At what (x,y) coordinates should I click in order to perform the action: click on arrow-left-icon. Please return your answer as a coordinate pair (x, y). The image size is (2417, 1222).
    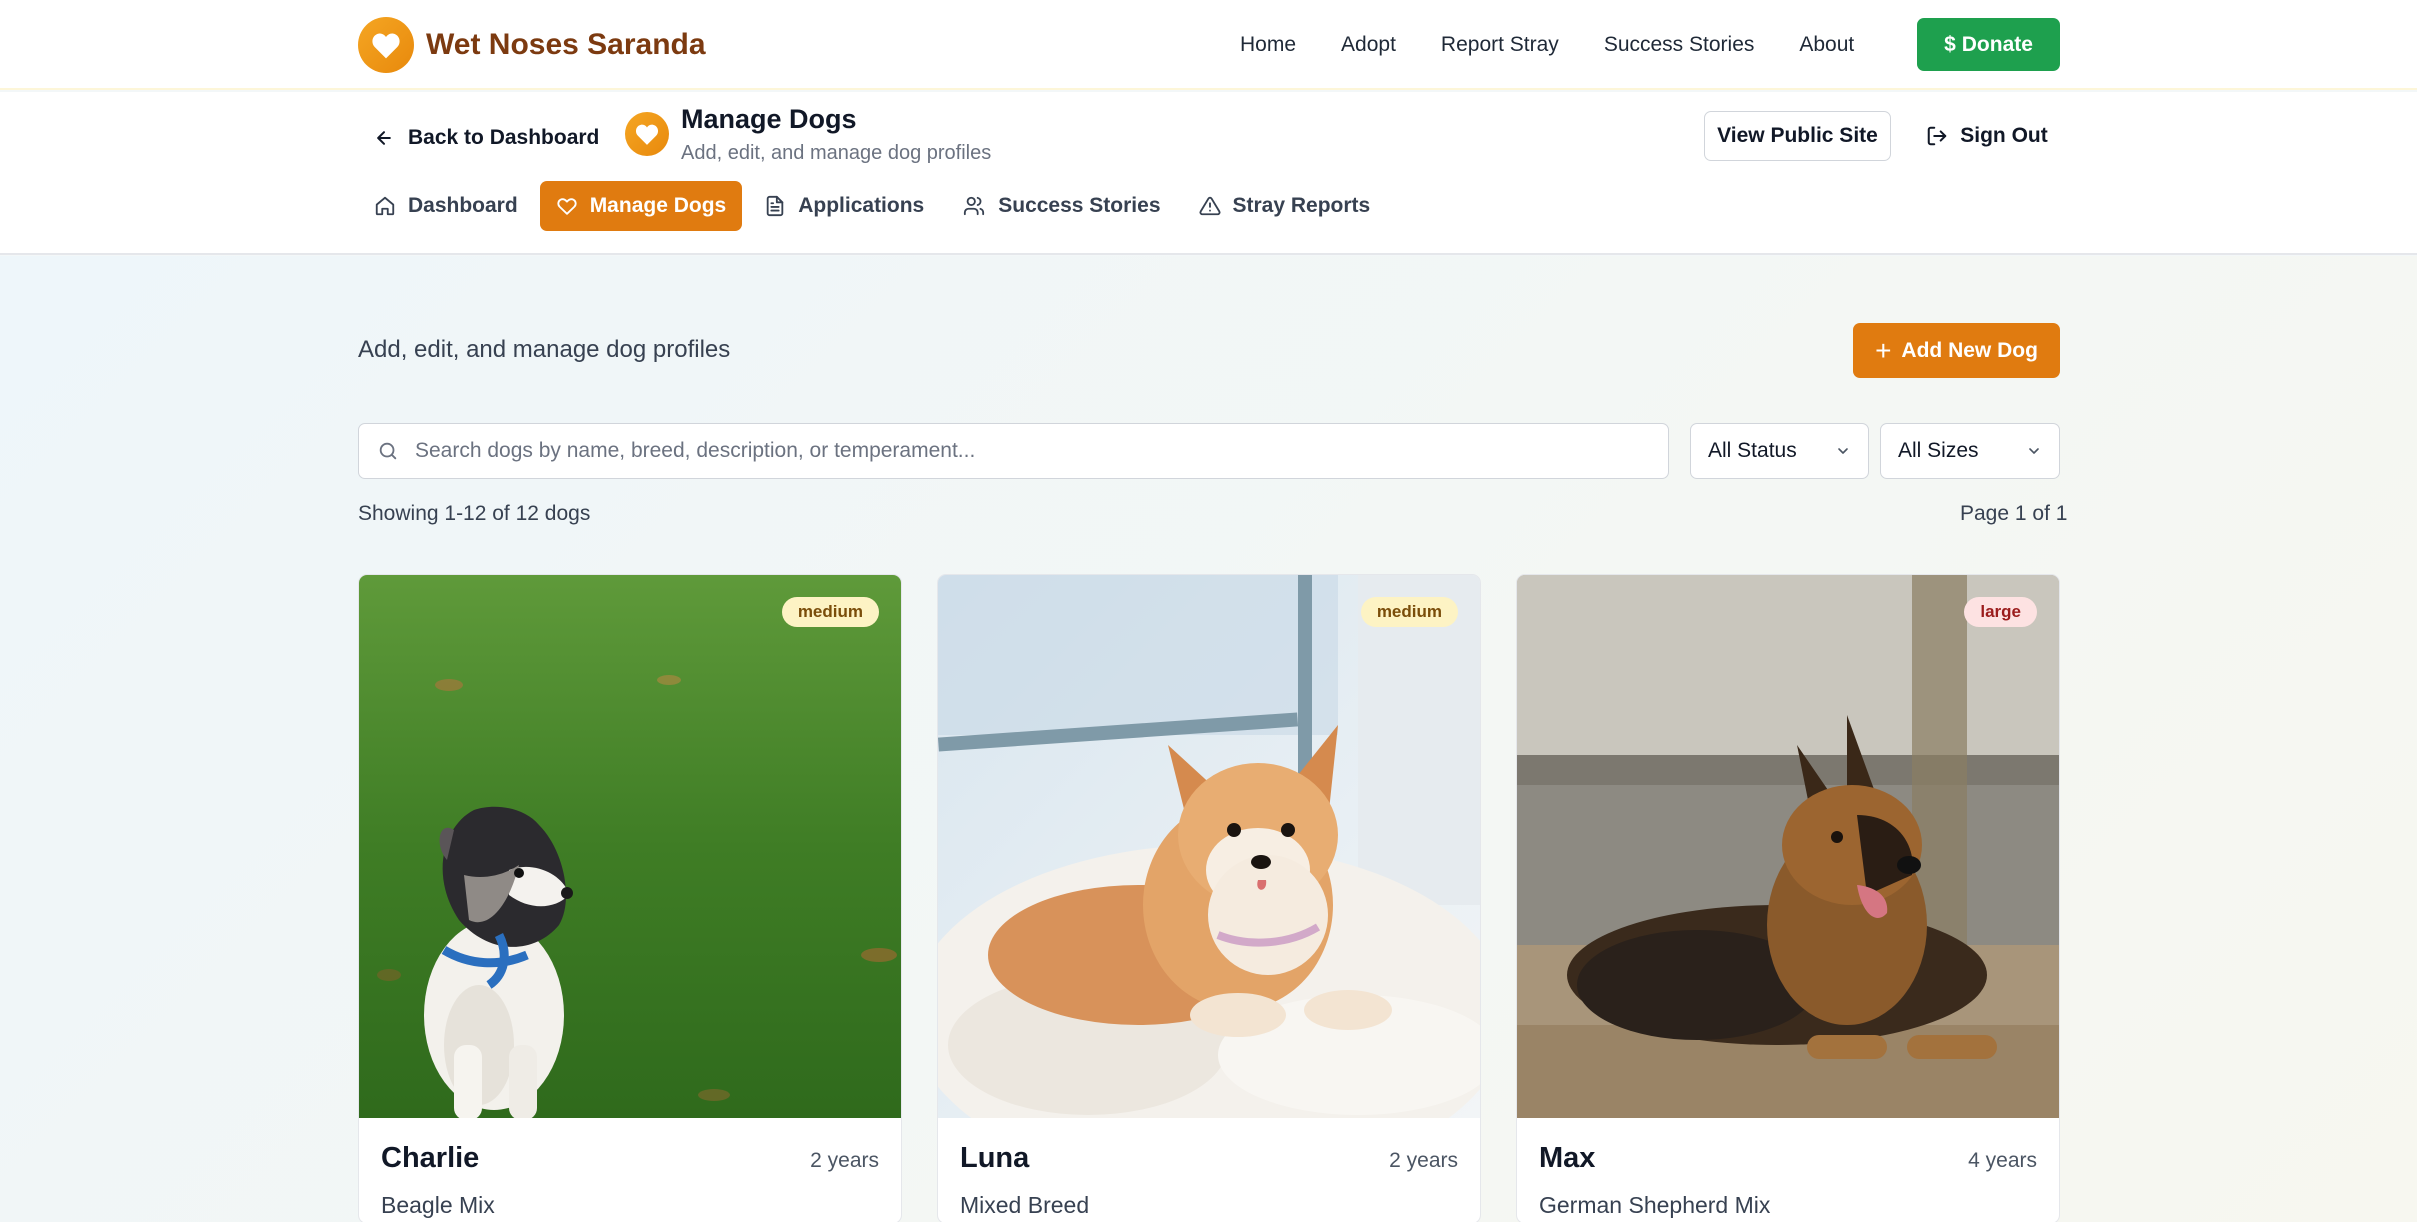
    Looking at the image, I should click on (384, 138).